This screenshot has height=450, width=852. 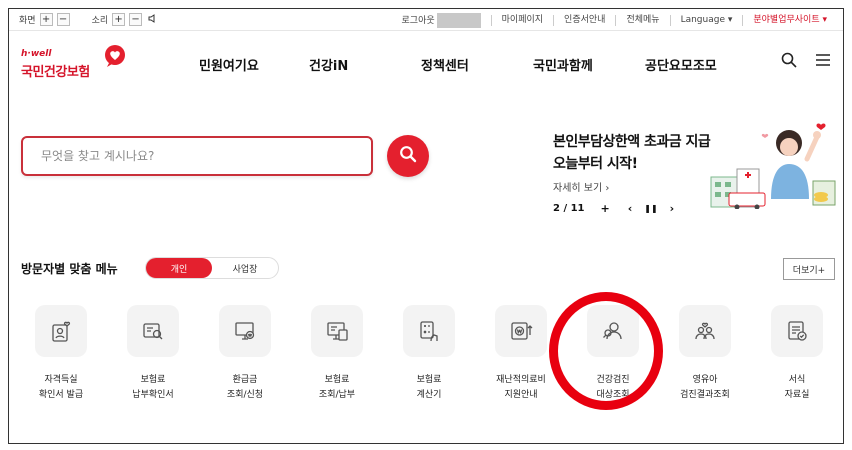 I want to click on monitor-card-icon, so click(x=337, y=331).